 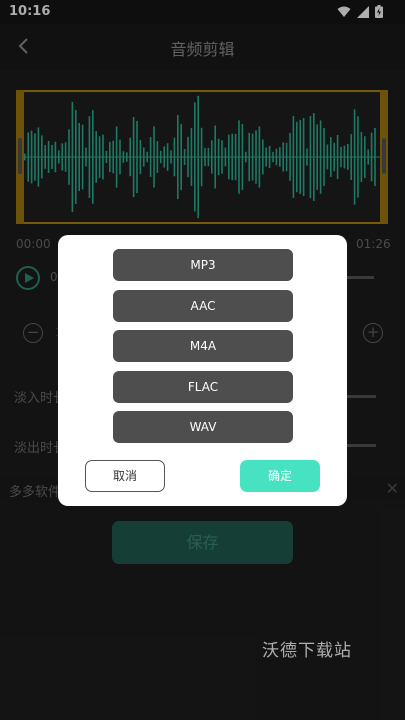 What do you see at coordinates (203, 306) in the screenshot?
I see `format-option-aac: AAC` at bounding box center [203, 306].